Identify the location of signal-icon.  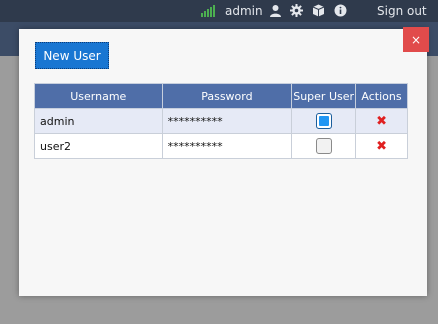
(208, 11).